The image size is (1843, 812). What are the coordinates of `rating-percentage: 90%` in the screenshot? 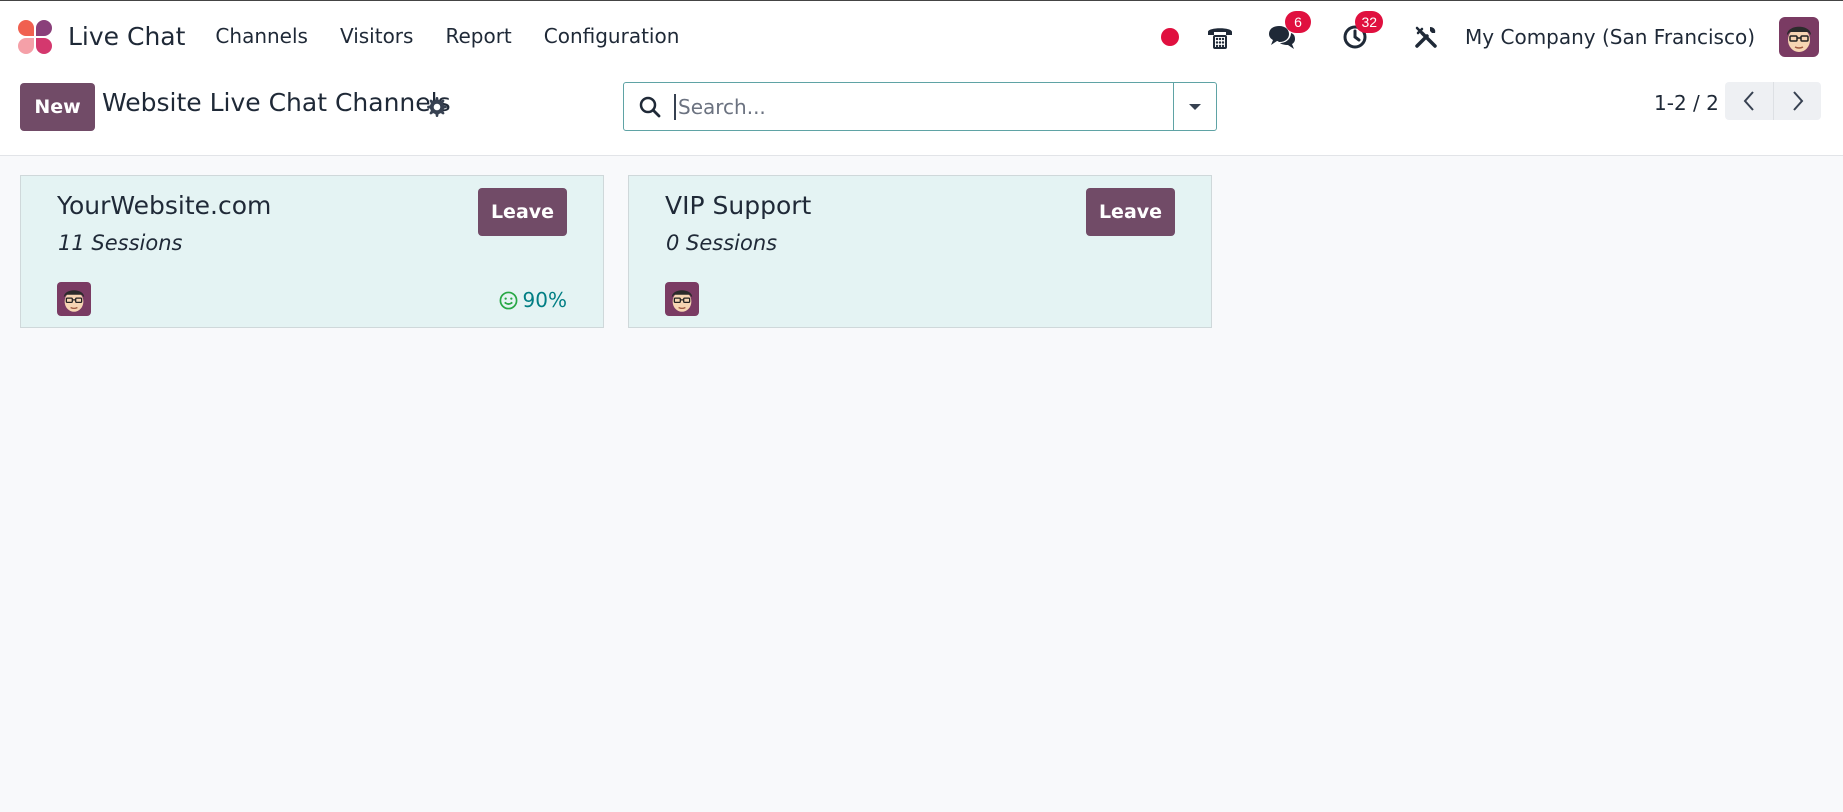 It's located at (544, 300).